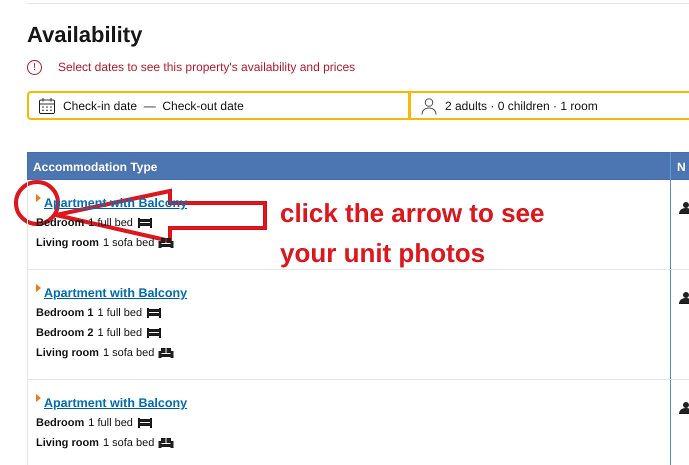 The width and height of the screenshot is (689, 465). I want to click on person-icon, so click(429, 105).